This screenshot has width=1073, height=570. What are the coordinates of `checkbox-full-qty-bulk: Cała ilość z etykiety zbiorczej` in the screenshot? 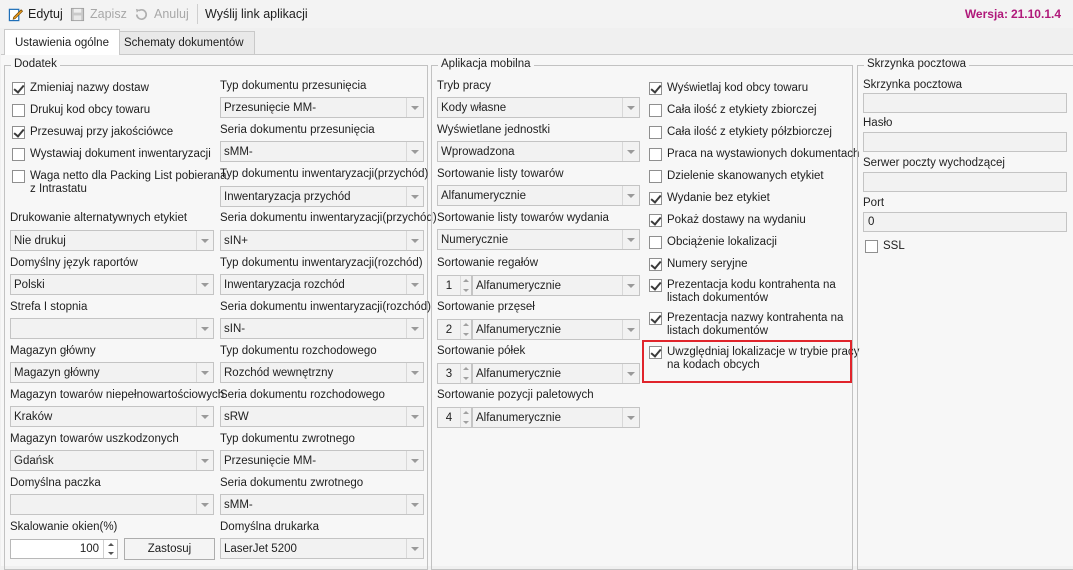 It's located at (733, 110).